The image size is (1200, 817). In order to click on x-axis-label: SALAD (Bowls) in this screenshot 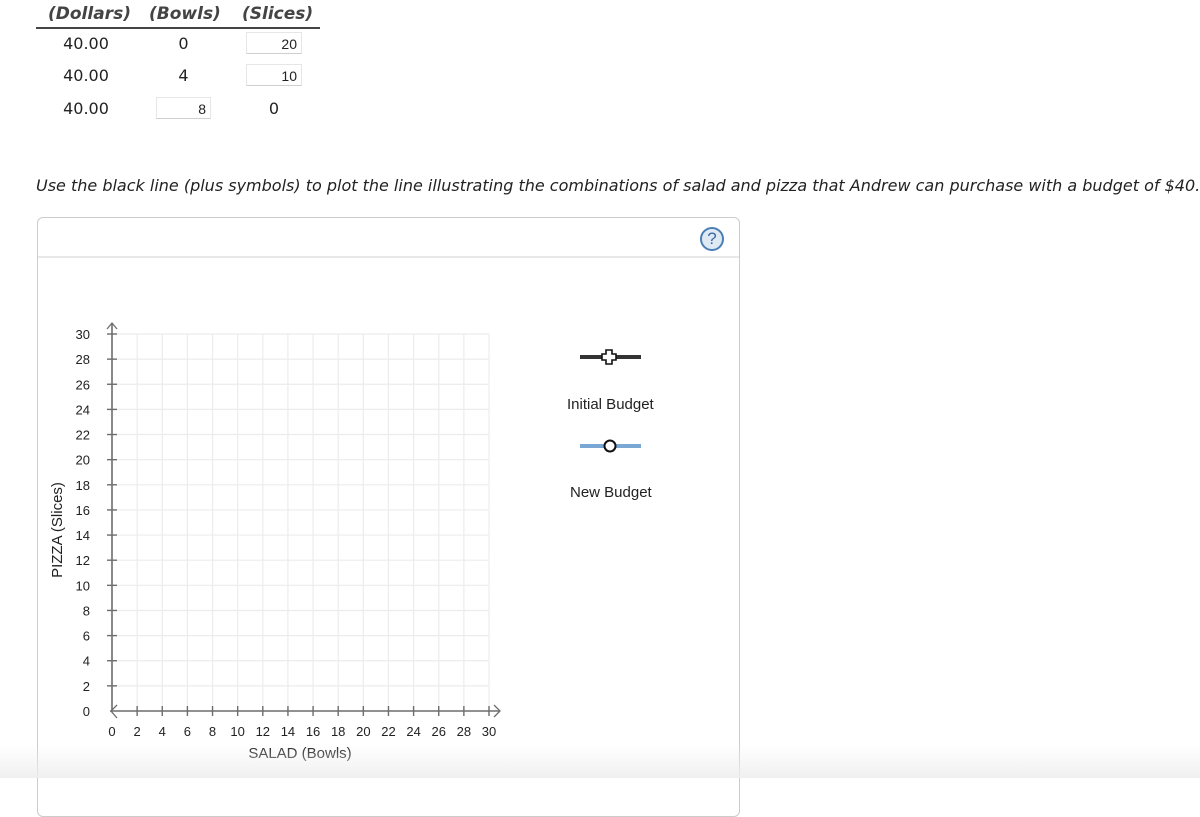, I will do `click(299, 753)`.